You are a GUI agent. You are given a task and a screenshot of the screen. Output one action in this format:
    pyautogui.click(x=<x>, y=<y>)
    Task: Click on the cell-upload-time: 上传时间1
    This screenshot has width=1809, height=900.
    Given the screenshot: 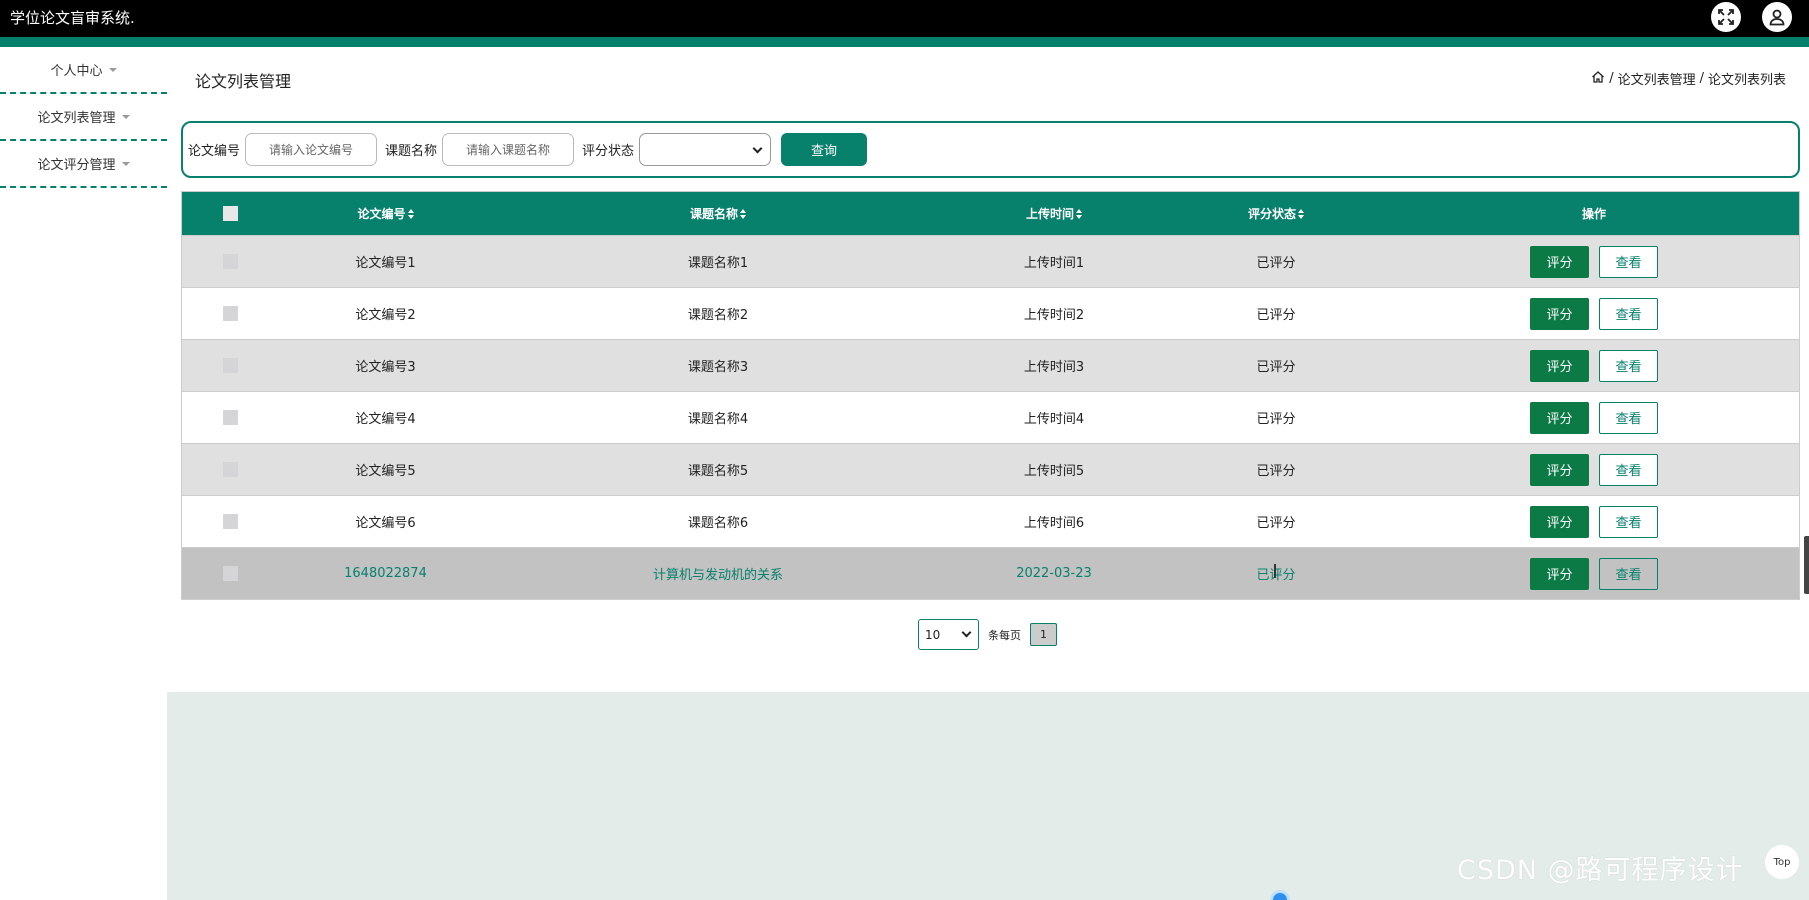 What is the action you would take?
    pyautogui.click(x=1054, y=263)
    